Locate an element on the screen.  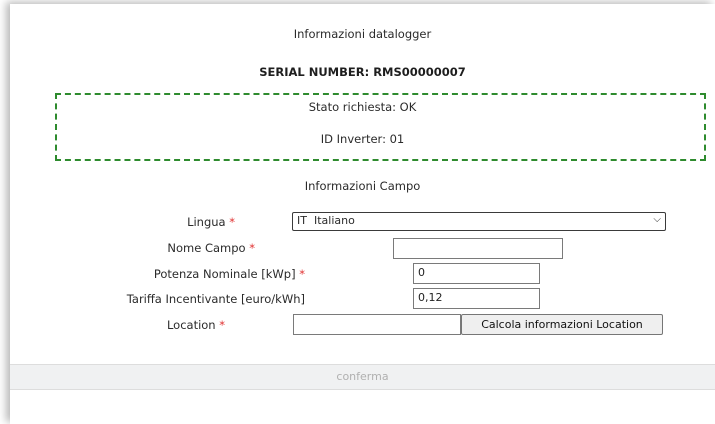
lingua-label: Lingua * is located at coordinates (211, 222).